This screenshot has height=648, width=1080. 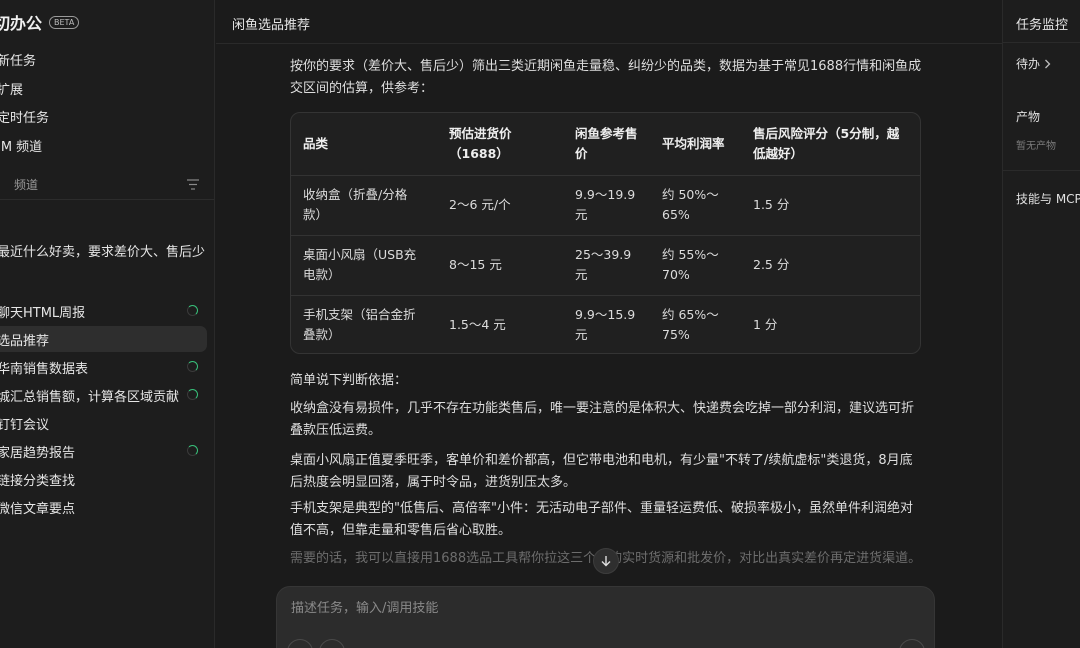 What do you see at coordinates (43, 313) in the screenshot?
I see `task-label: 聊天HTML周报` at bounding box center [43, 313].